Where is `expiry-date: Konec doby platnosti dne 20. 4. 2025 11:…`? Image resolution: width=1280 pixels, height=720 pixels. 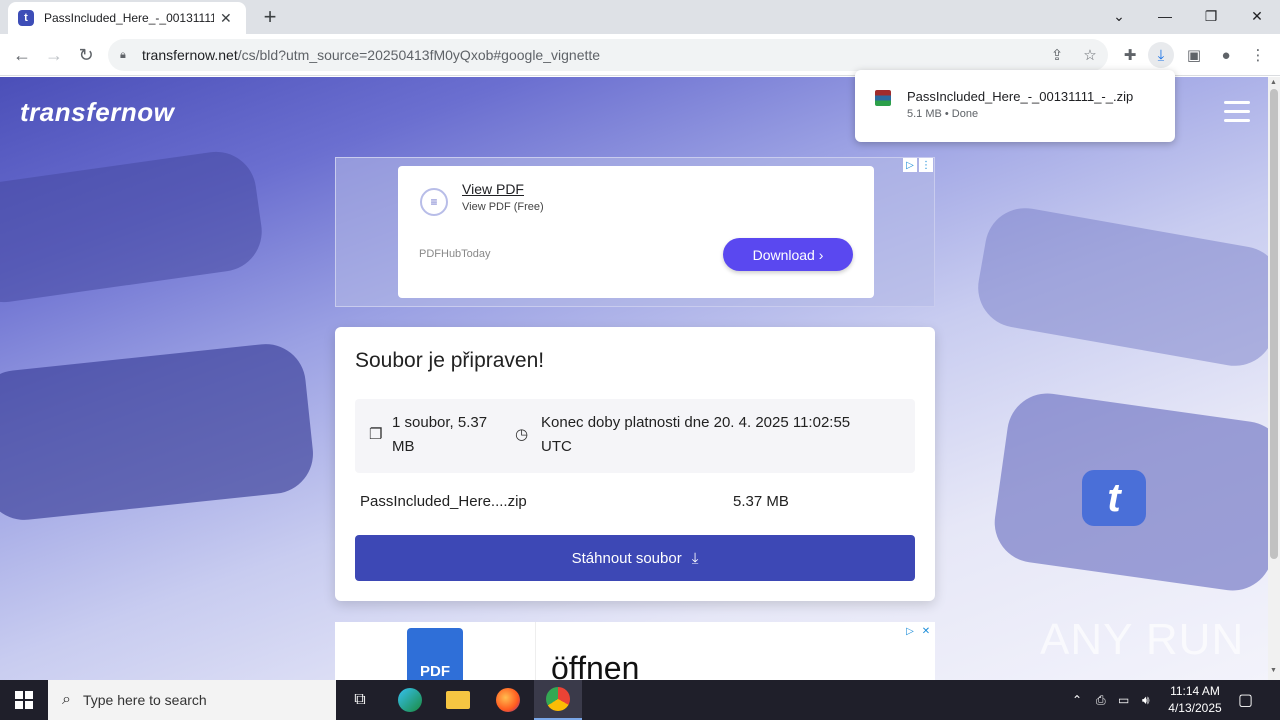
expiry-date: Konec doby platnosti dne 20. 4. 2025 11:… is located at coordinates (695, 435).